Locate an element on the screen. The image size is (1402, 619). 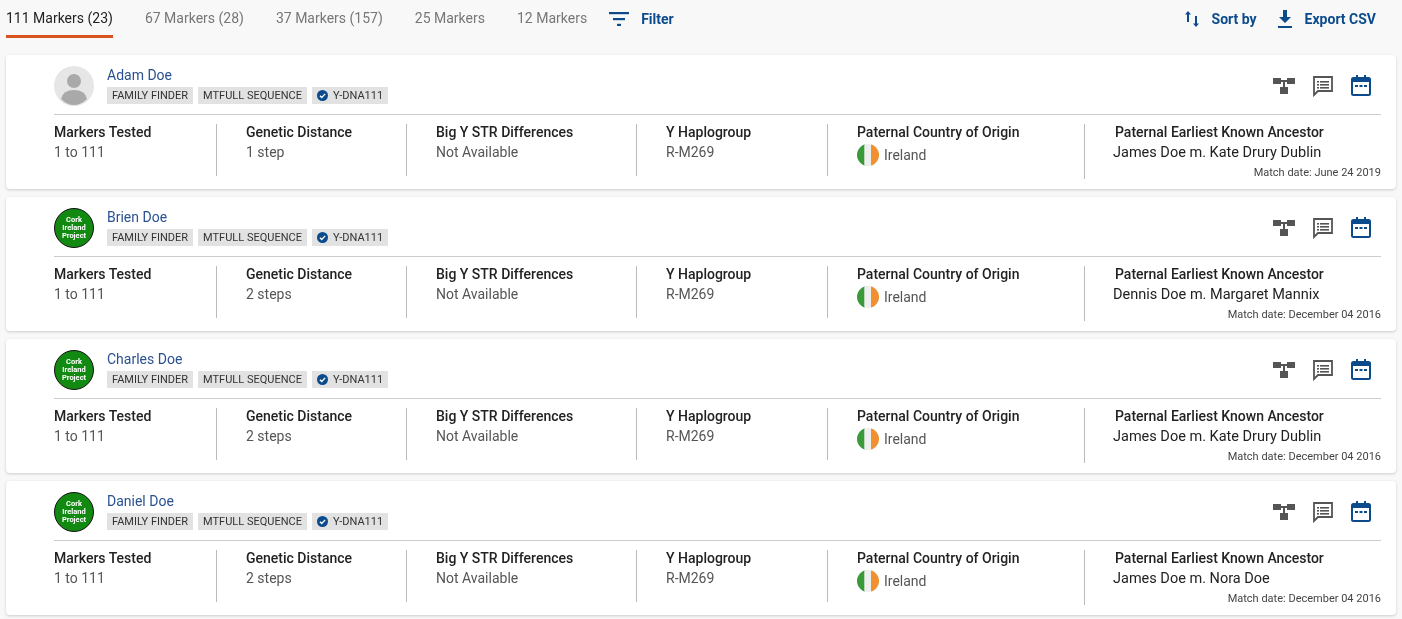
marker-tab: 12 Markers is located at coordinates (552, 19).